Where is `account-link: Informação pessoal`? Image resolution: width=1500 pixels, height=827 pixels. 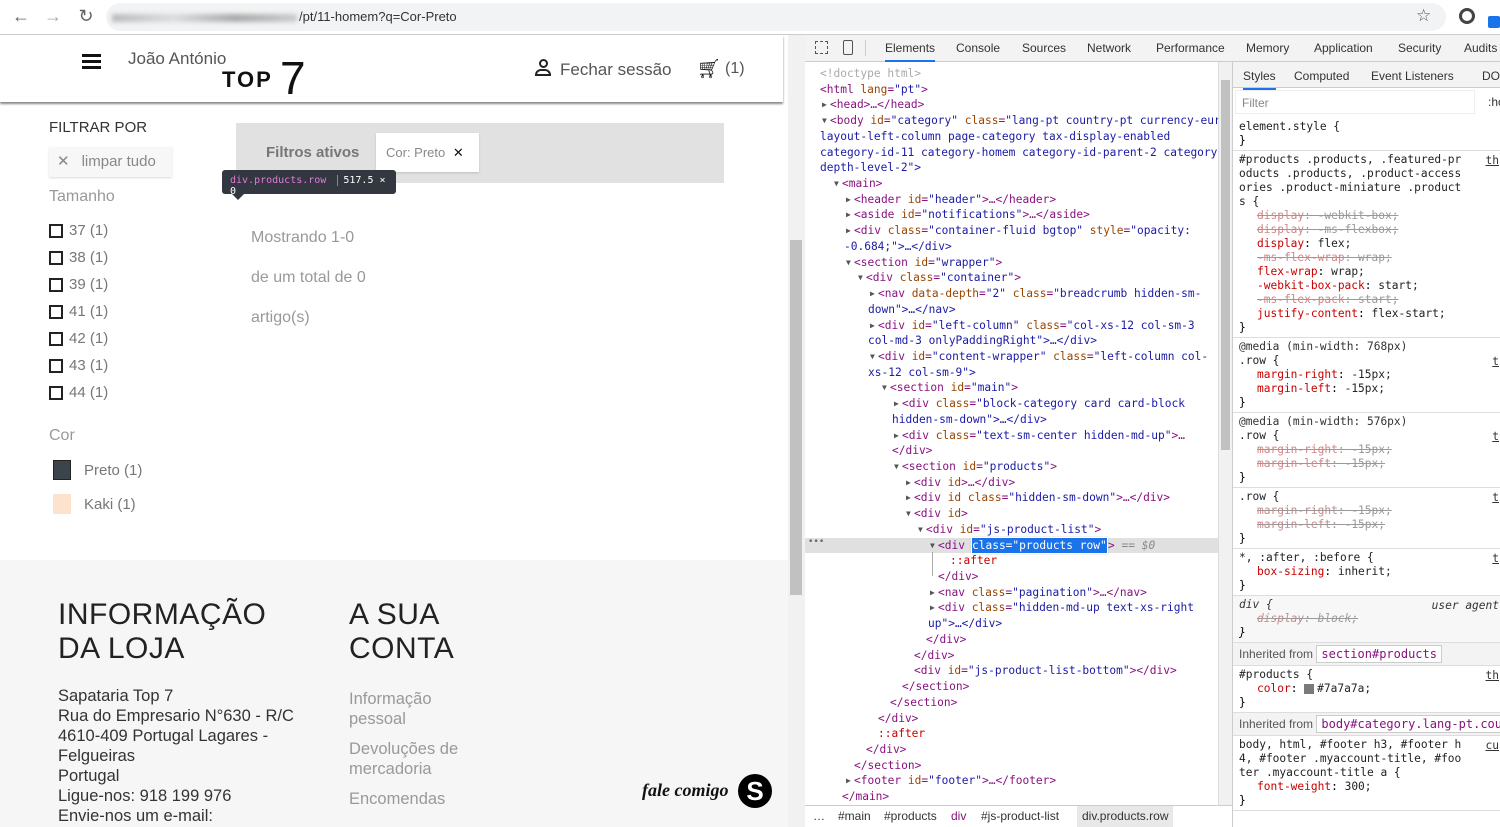
account-link: Informação pessoal is located at coordinates (419, 709).